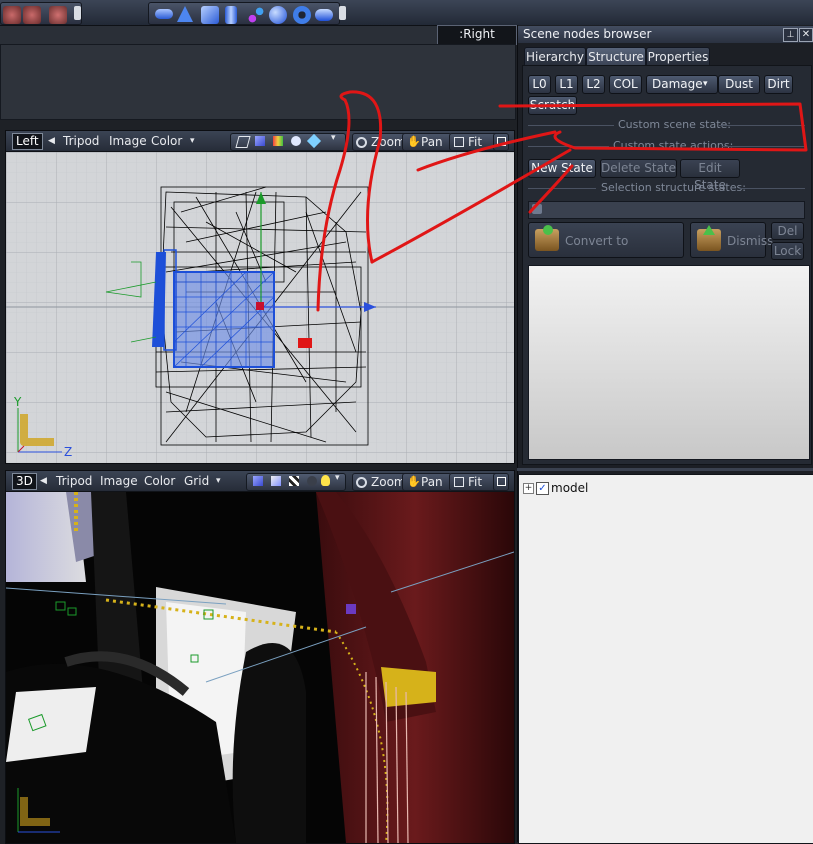  Describe the element at coordinates (324, 15) in the screenshot. I see `capsule-icon` at that location.